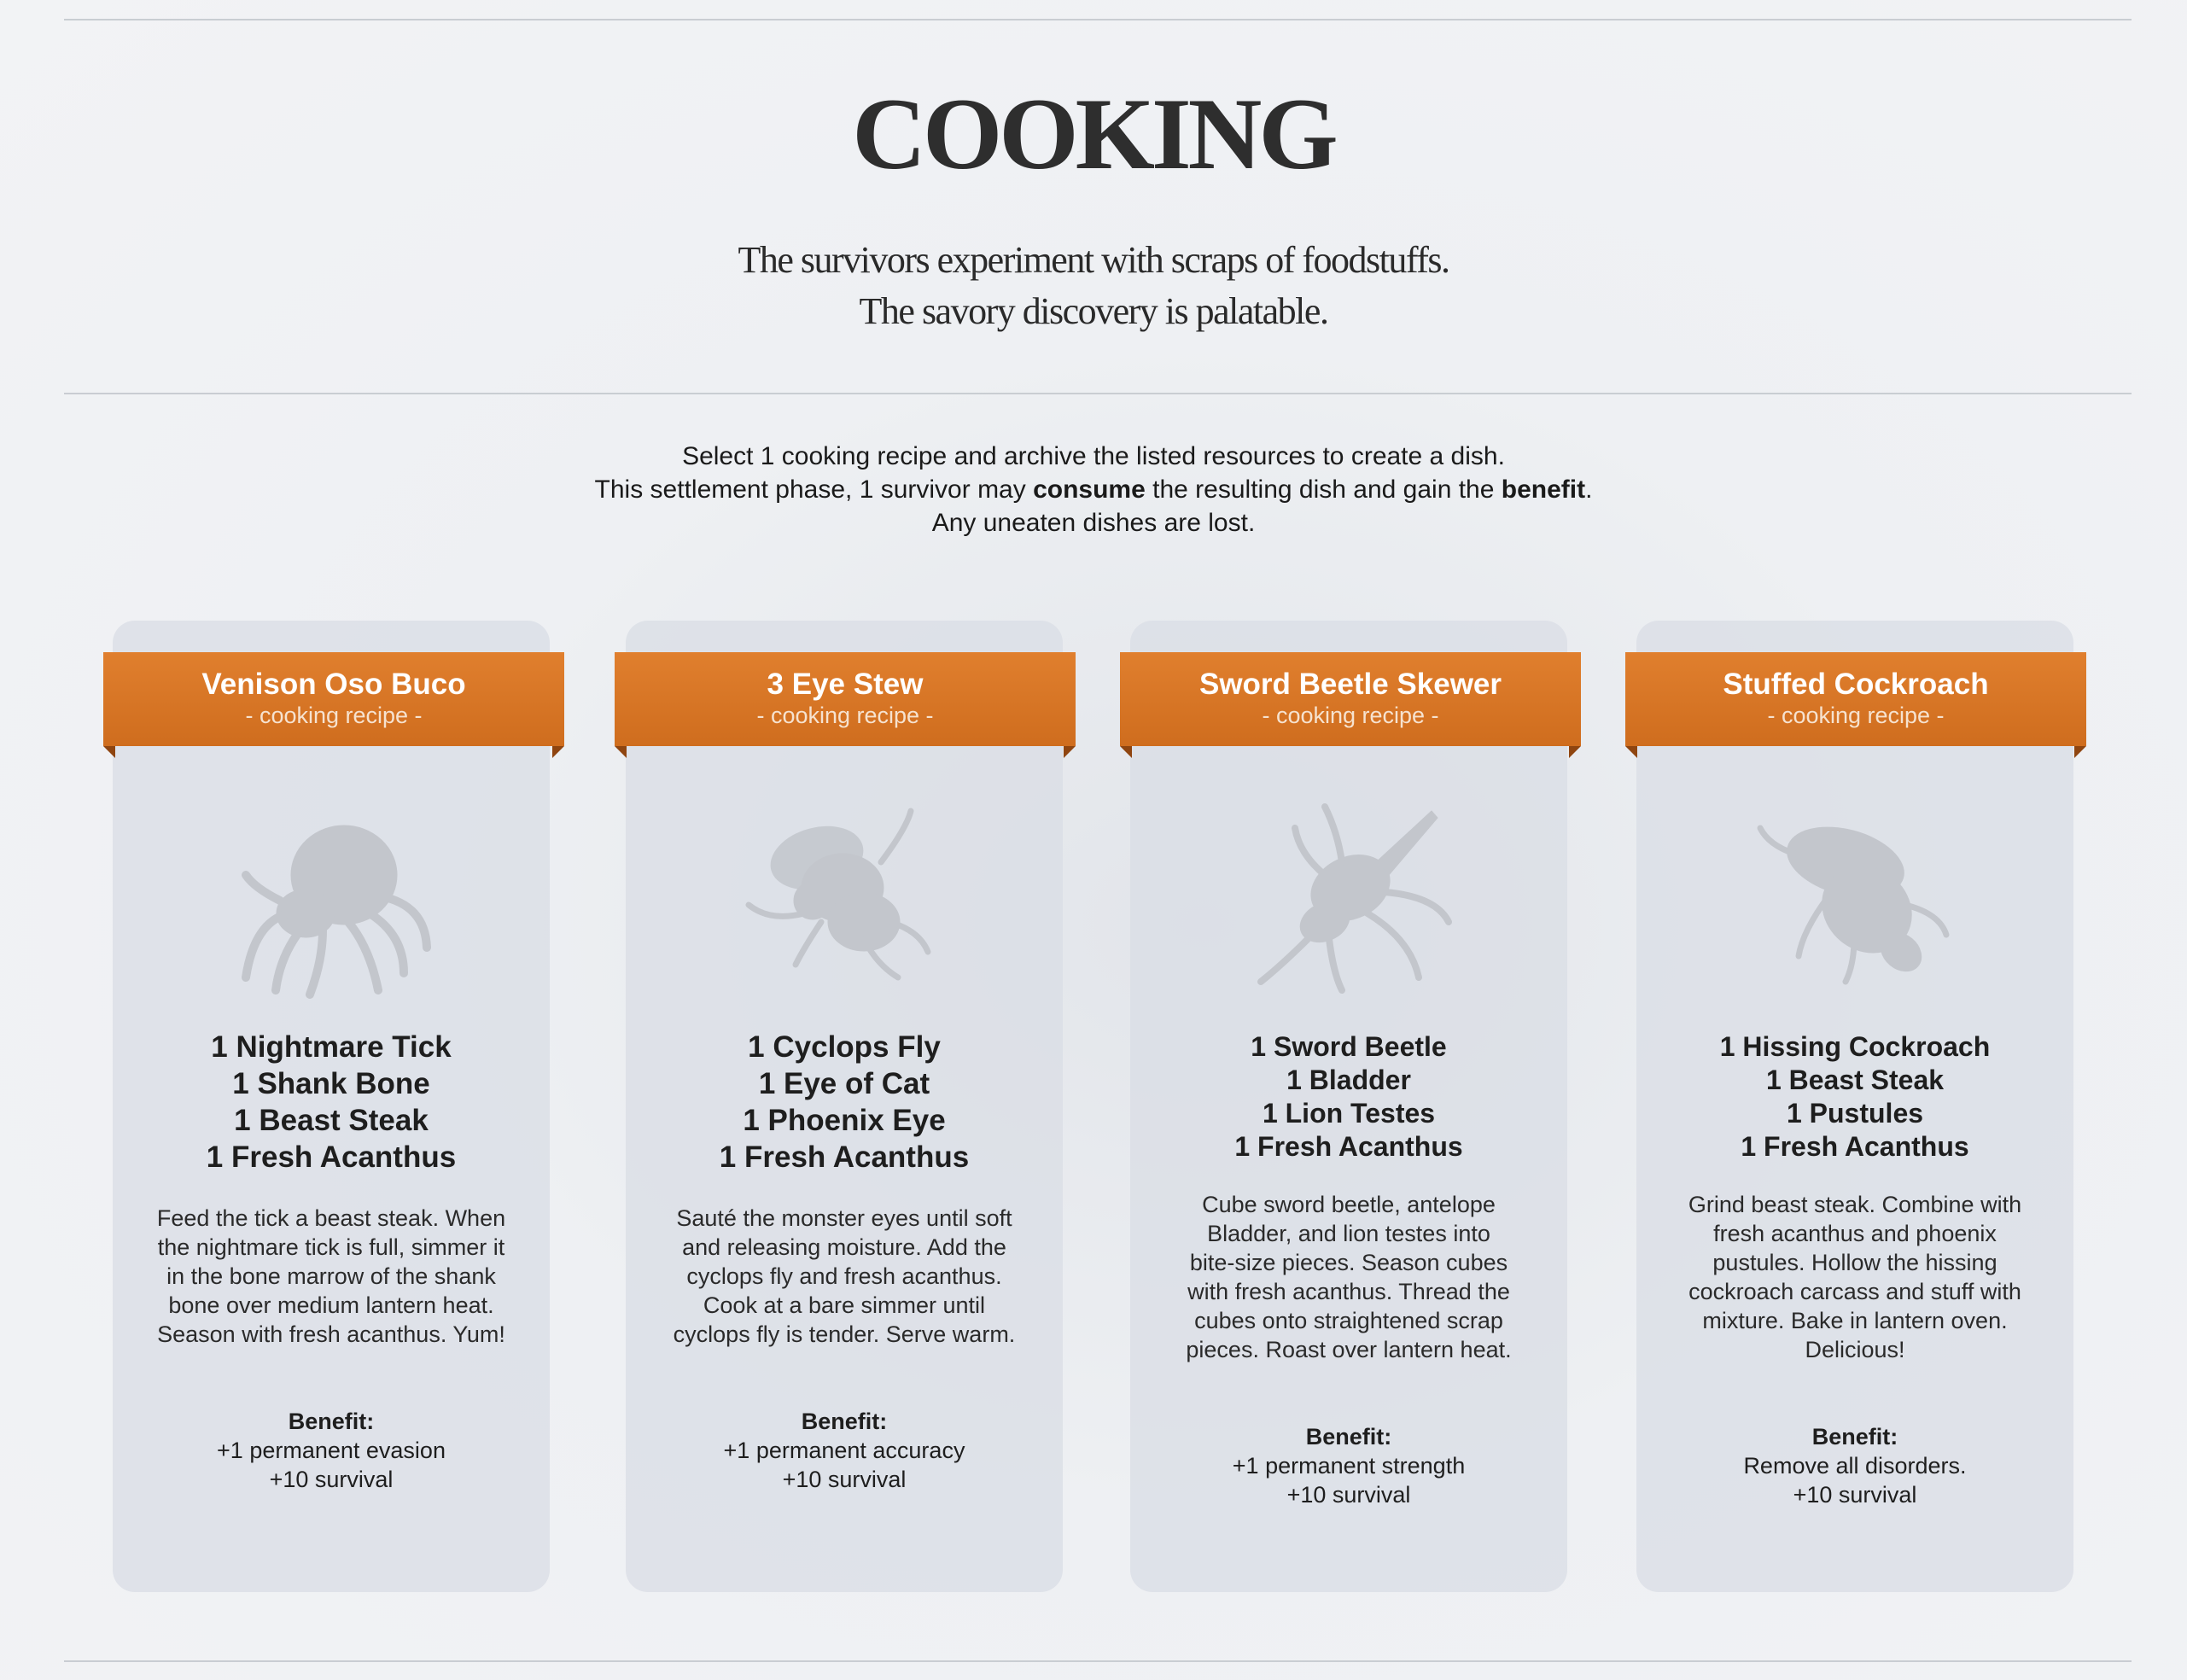  I want to click on recipe-banner: Venison Oso Buco - cooking recipe -, so click(333, 705).